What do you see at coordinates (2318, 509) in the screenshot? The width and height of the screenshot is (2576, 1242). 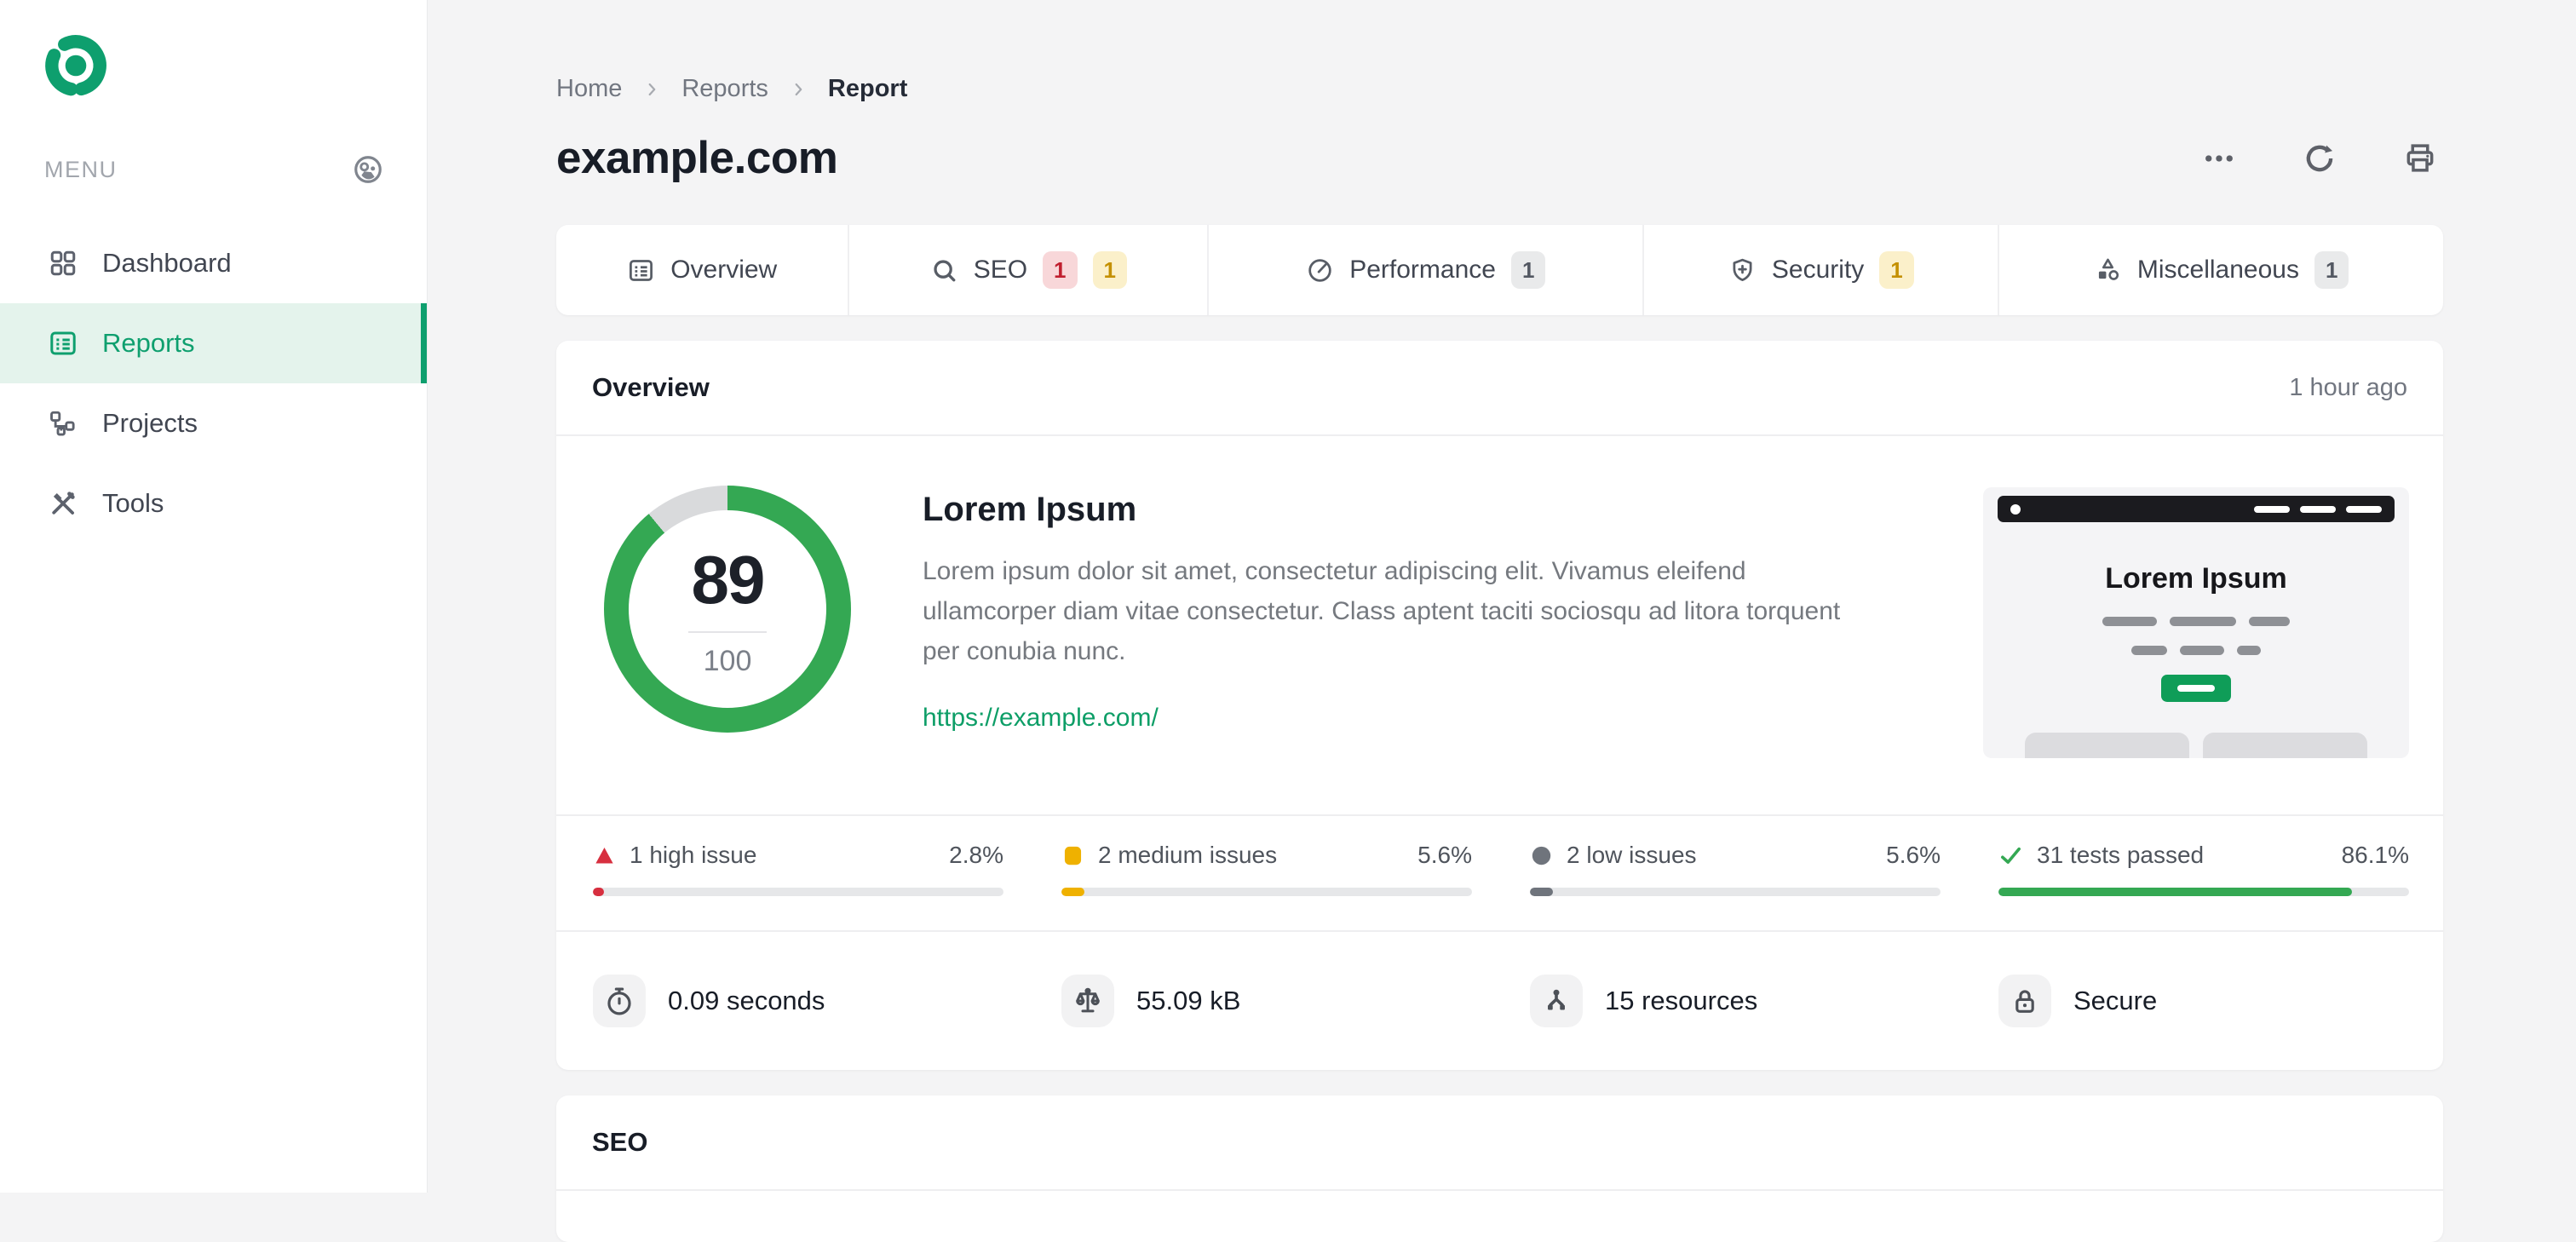 I see `thumbnail-nav-links` at bounding box center [2318, 509].